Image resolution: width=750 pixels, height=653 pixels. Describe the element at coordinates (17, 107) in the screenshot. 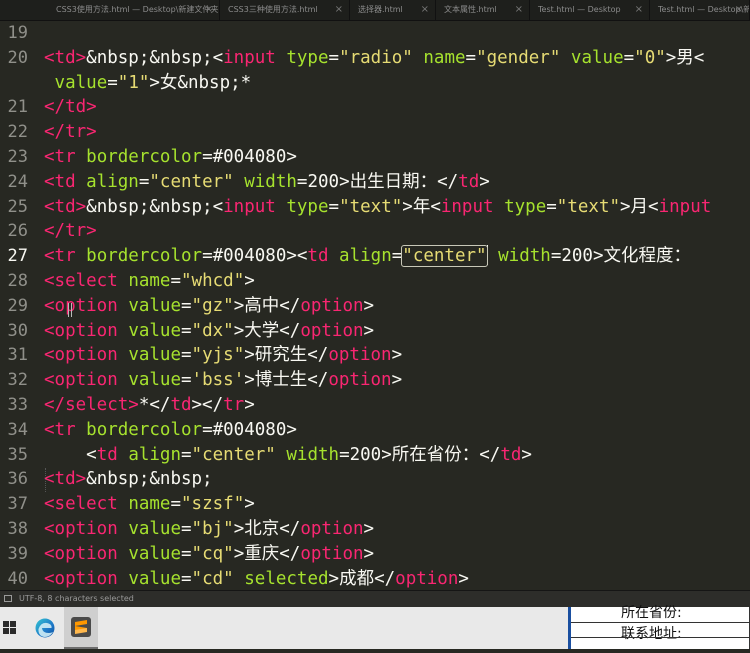

I see `line-number: 21` at that location.